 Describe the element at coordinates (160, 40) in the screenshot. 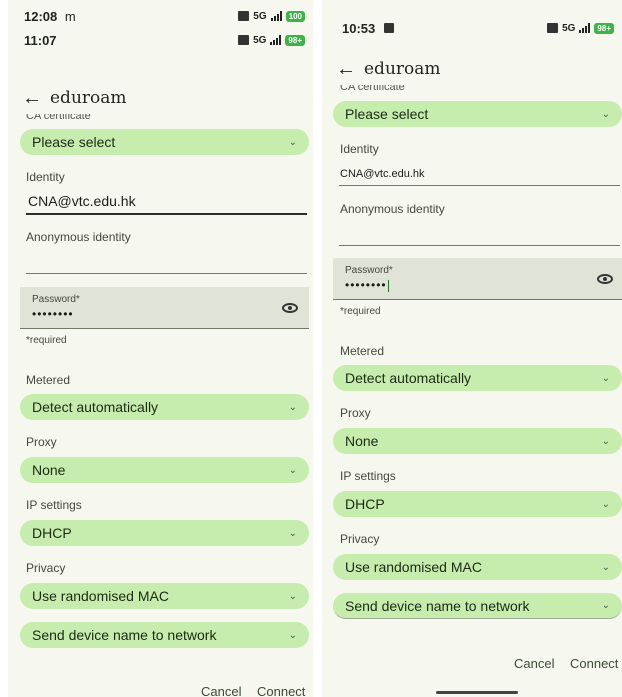

I see `status-bar: 11:07 5G 98+` at that location.